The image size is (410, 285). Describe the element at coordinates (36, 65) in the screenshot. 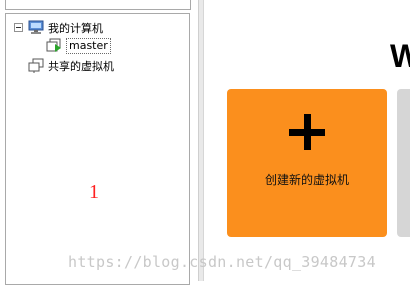

I see `shared-vms-icon` at that location.